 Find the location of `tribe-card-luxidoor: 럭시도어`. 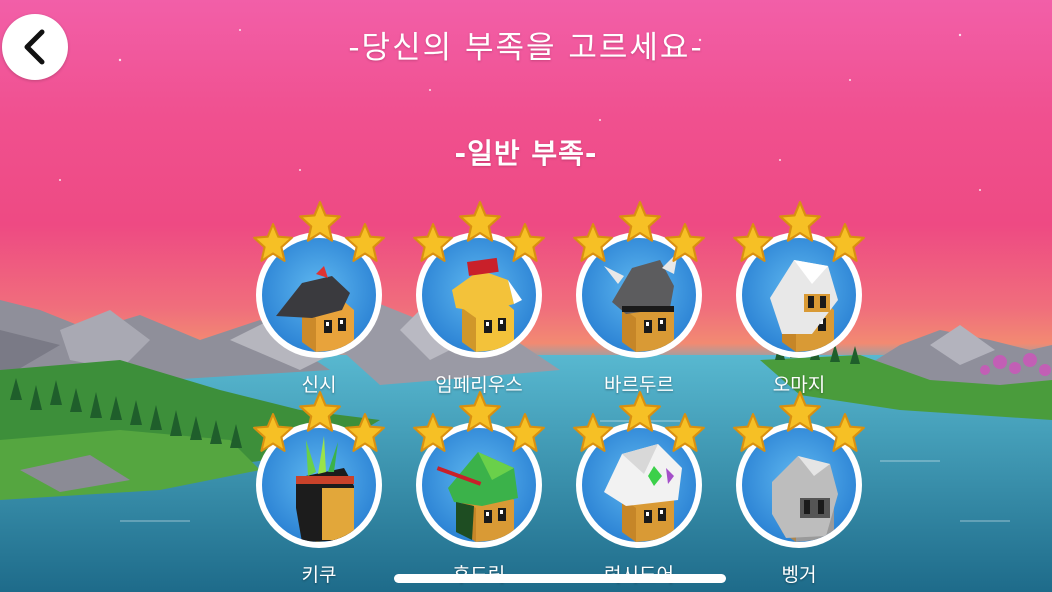

tribe-card-luxidoor: 럭시도어 is located at coordinates (639, 488).